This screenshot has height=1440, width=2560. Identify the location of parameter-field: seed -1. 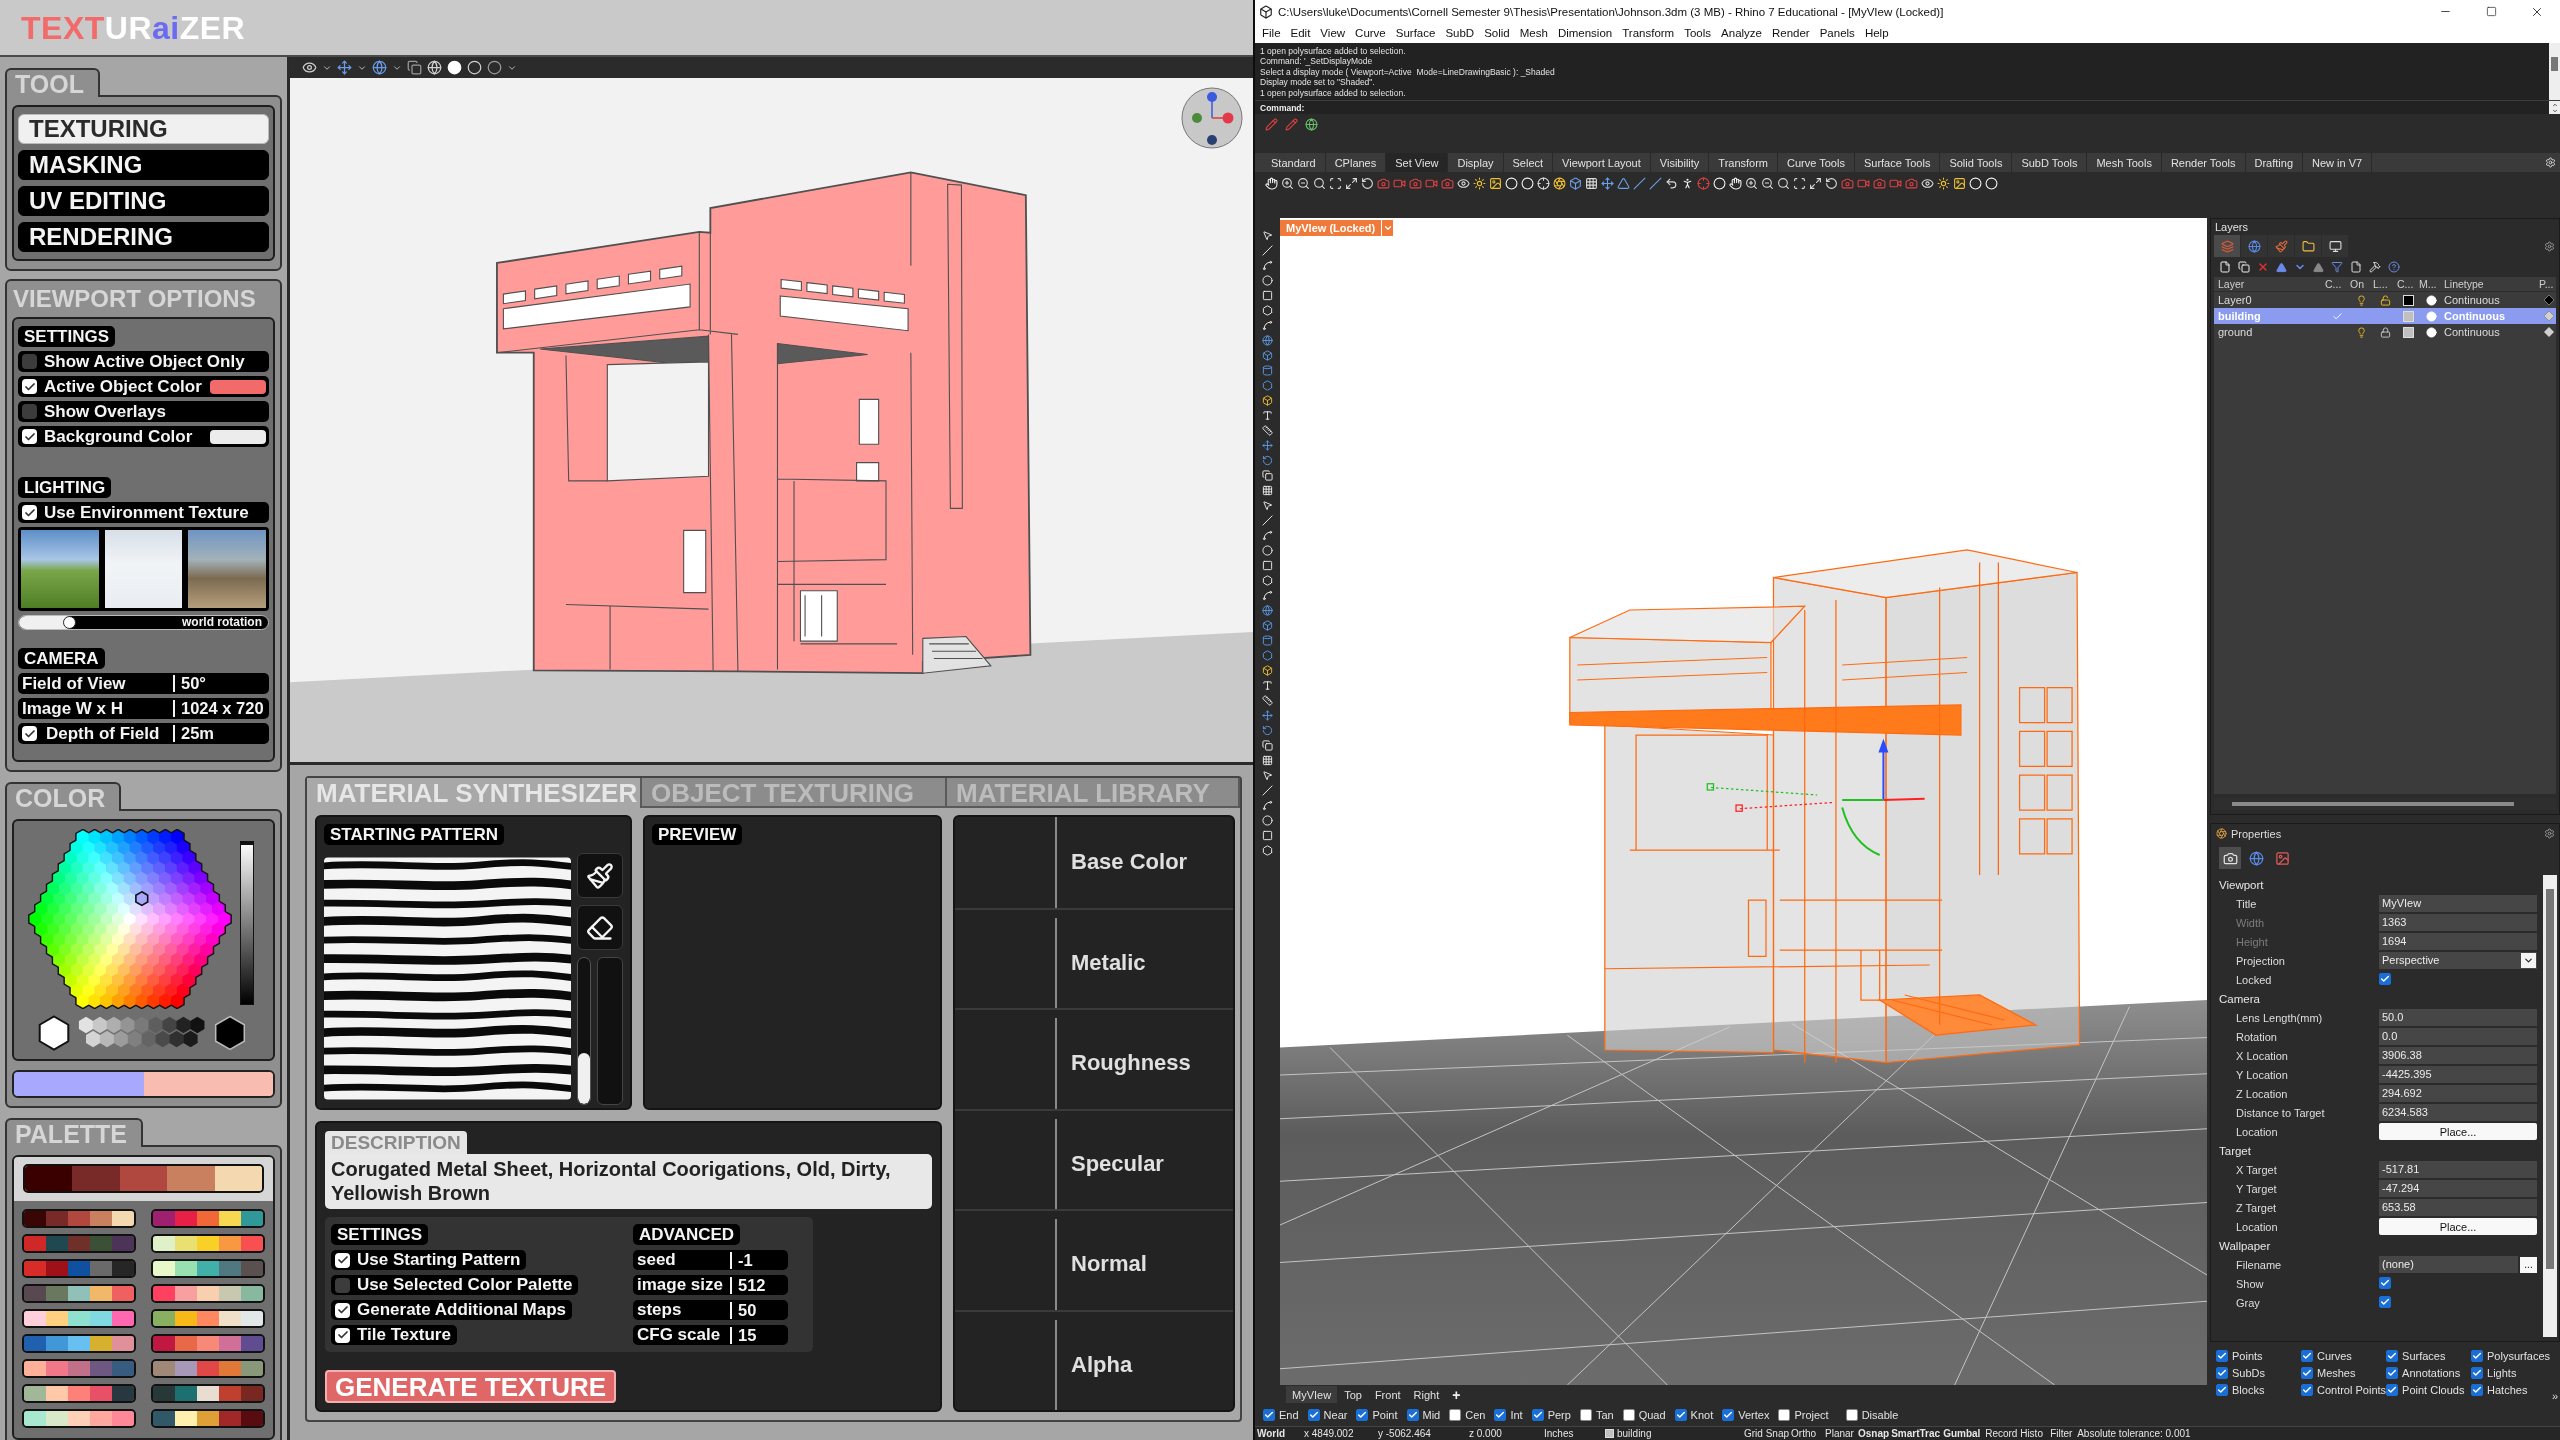
(710, 1260).